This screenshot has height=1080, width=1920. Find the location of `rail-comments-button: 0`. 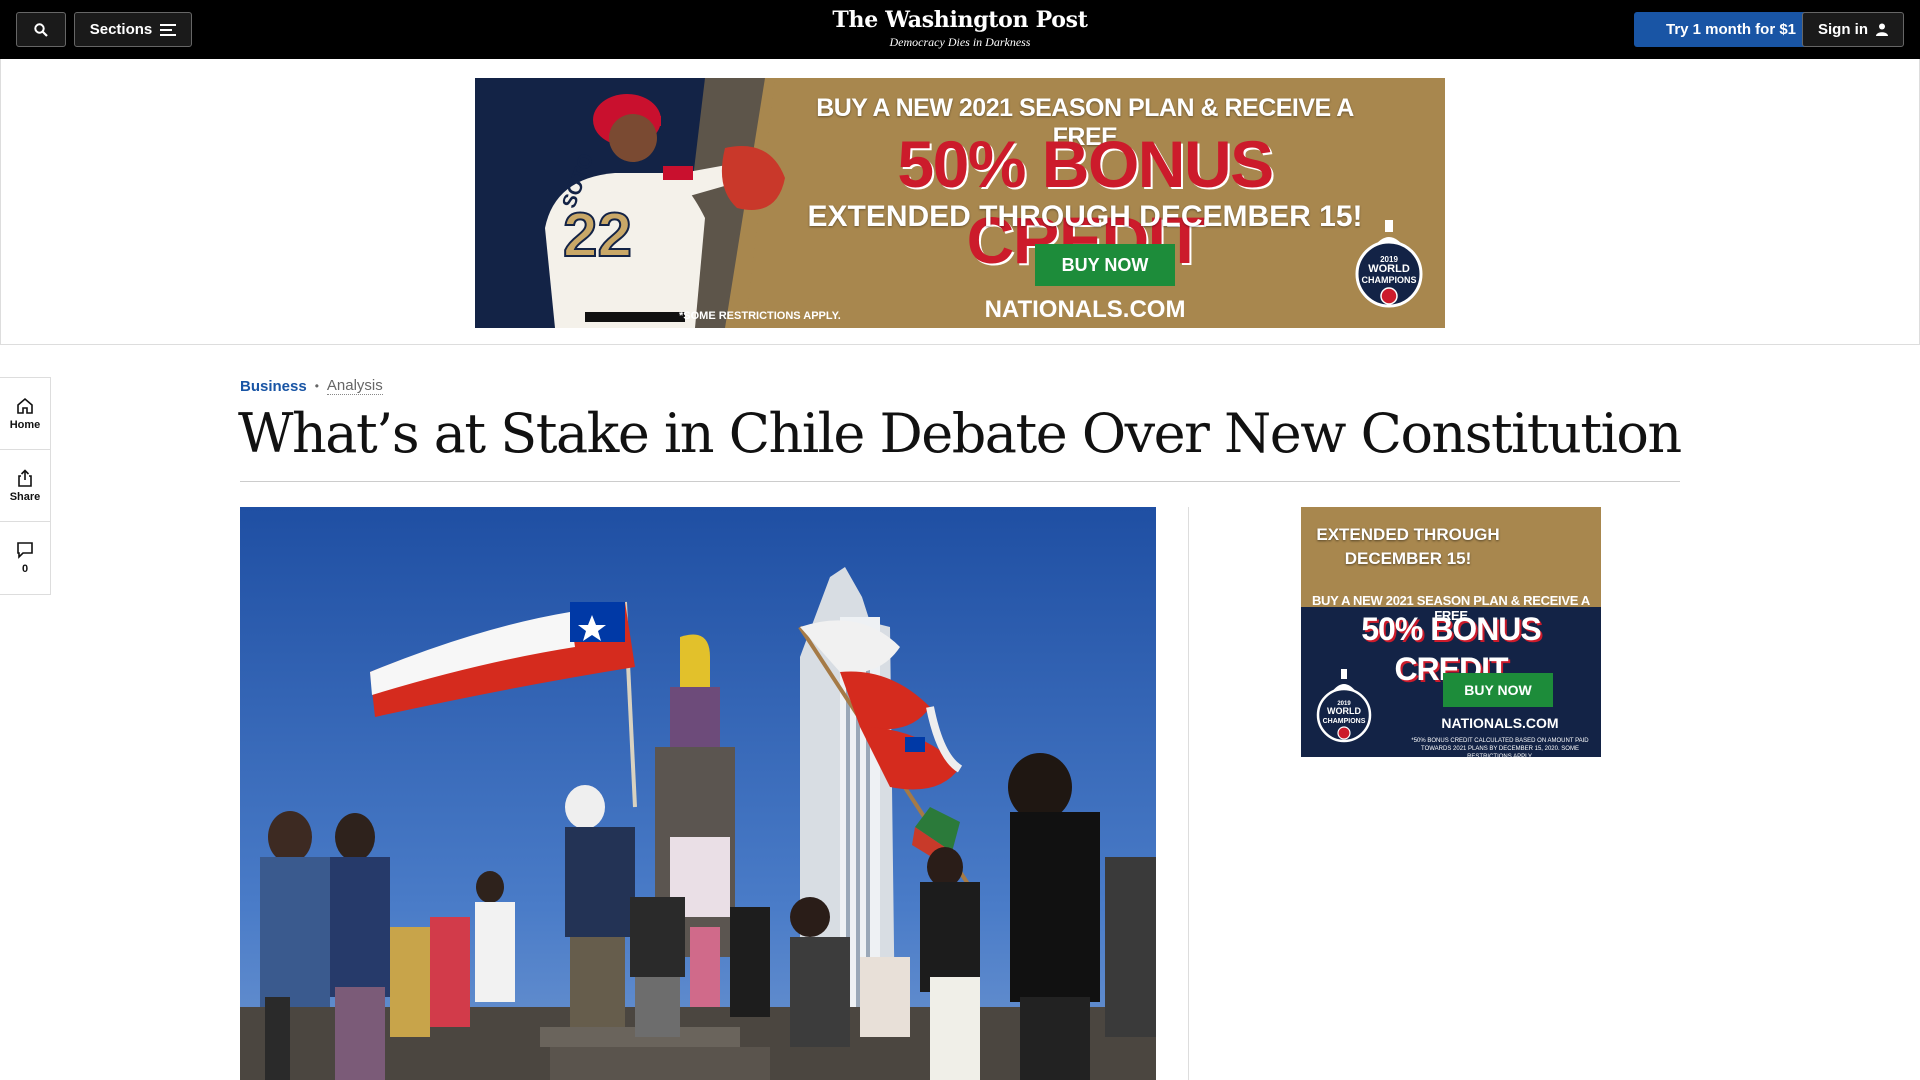

rail-comments-button: 0 is located at coordinates (25, 558).